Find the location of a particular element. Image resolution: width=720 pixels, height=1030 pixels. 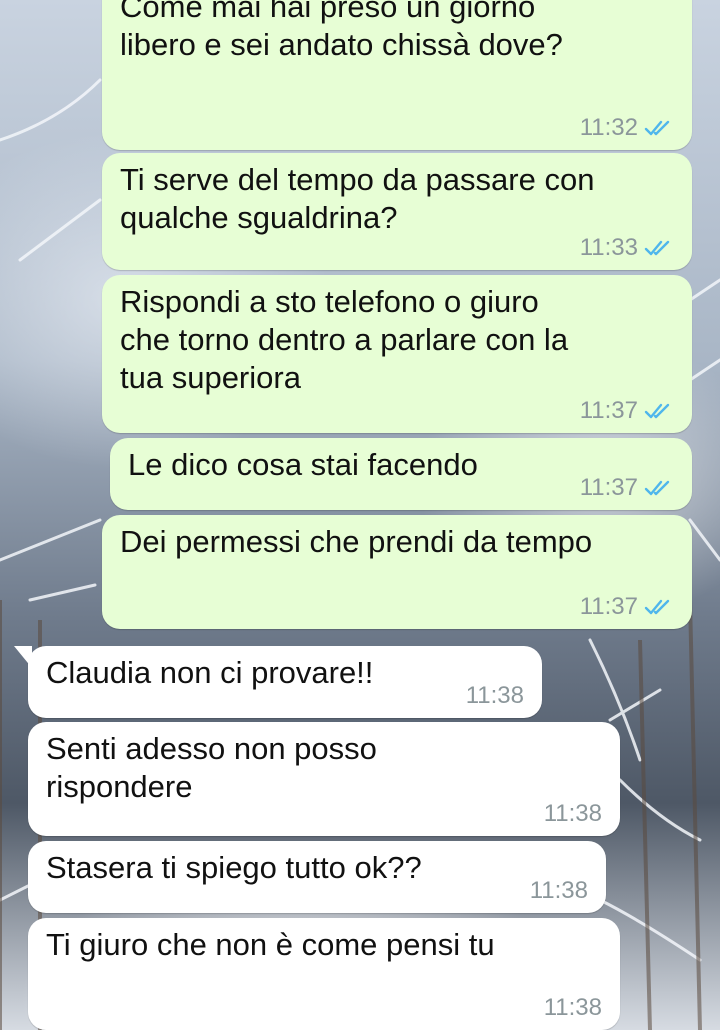

message-timestamp: 11:32 is located at coordinates (608, 127).